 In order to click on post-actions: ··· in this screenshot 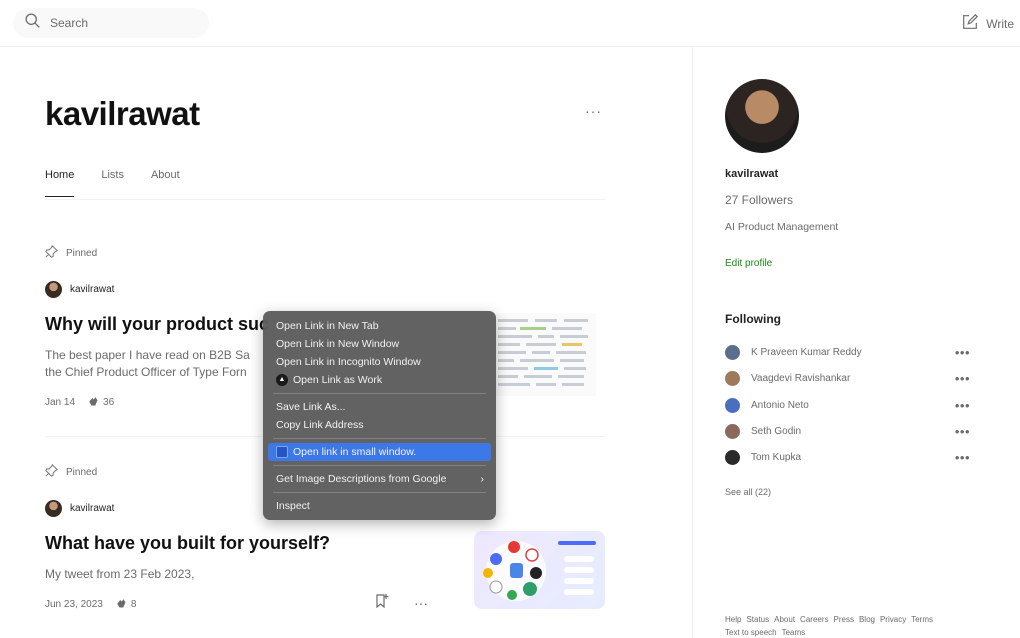, I will do `click(401, 602)`.